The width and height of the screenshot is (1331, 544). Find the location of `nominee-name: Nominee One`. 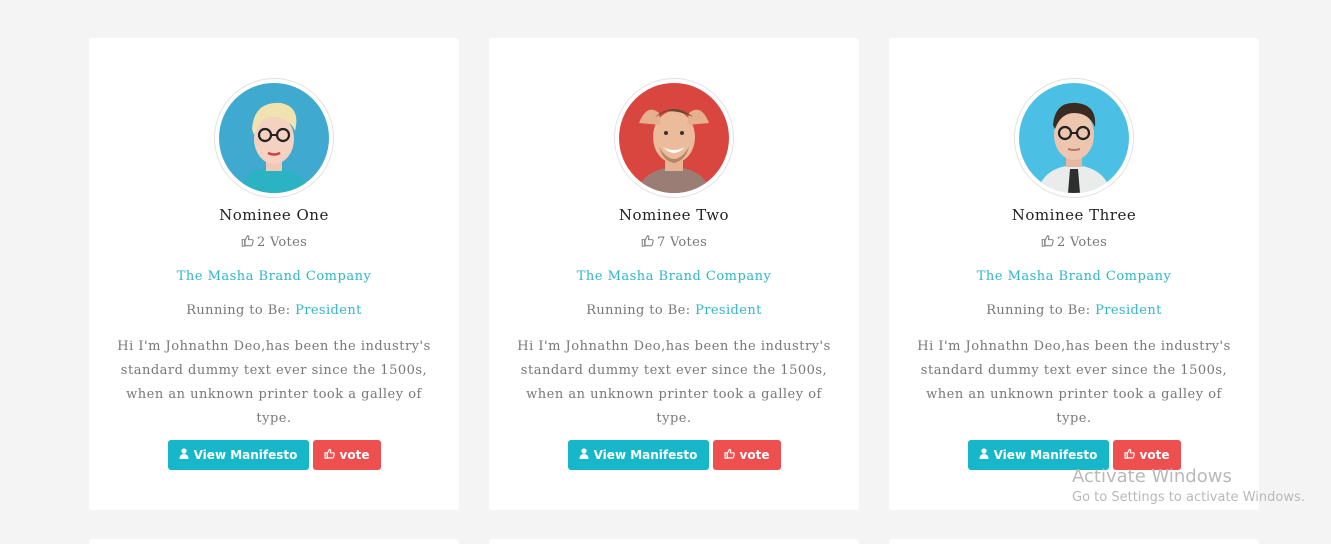

nominee-name: Nominee One is located at coordinates (274, 215).